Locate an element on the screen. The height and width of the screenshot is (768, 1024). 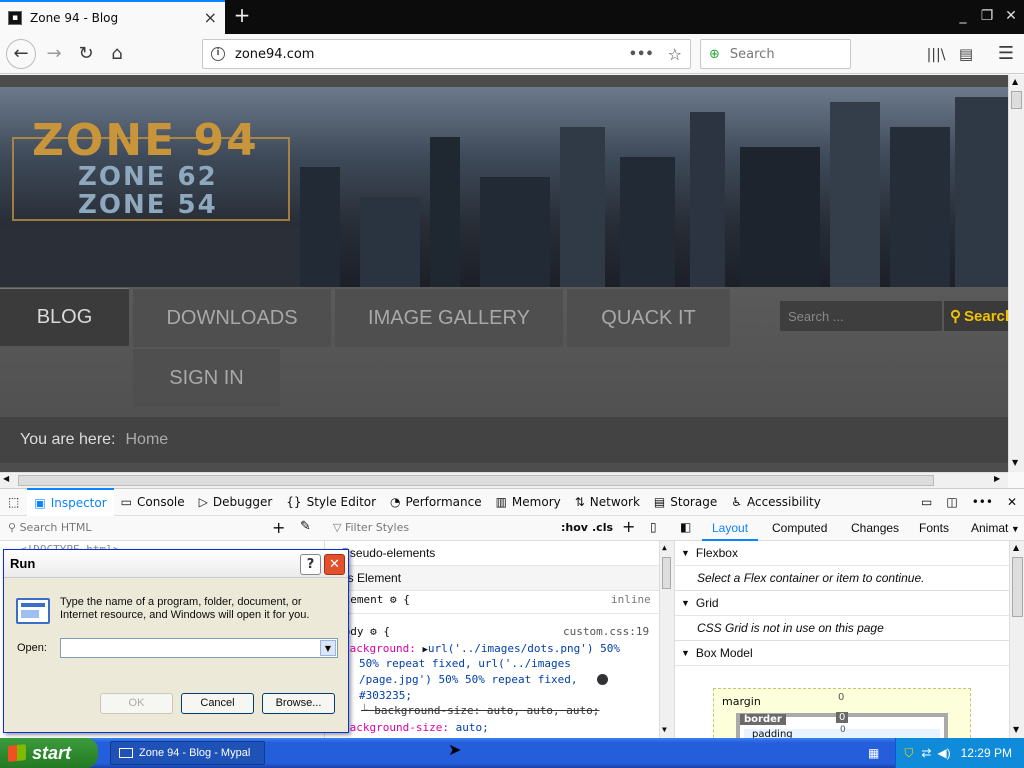
devtools-close-button: ✕ is located at coordinates (1012, 502).